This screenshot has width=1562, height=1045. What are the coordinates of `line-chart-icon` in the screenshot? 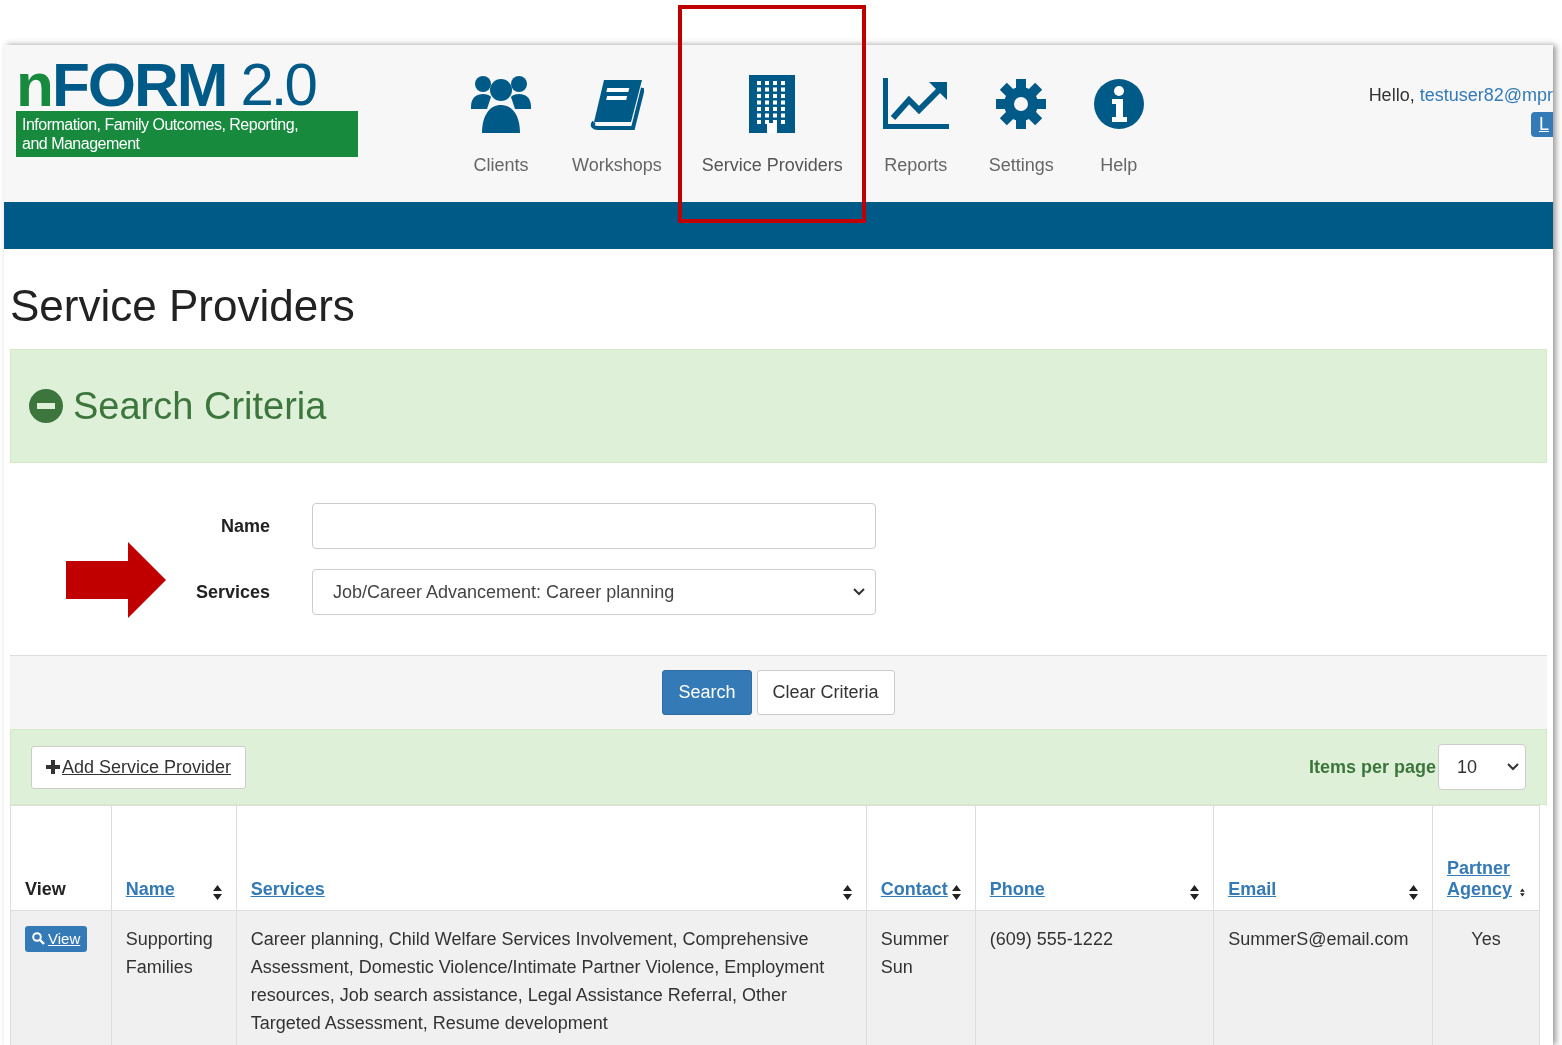 It's located at (915, 104).